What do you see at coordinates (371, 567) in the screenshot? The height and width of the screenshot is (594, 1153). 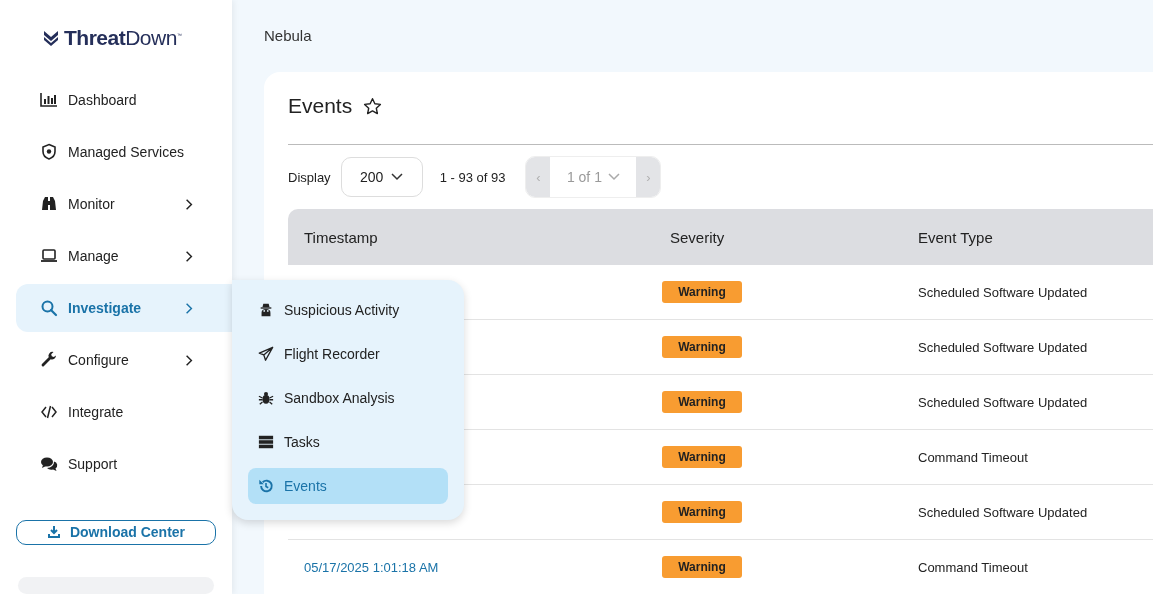 I see `timestamp-link: 05/17/2025 1:01:18 AM` at bounding box center [371, 567].